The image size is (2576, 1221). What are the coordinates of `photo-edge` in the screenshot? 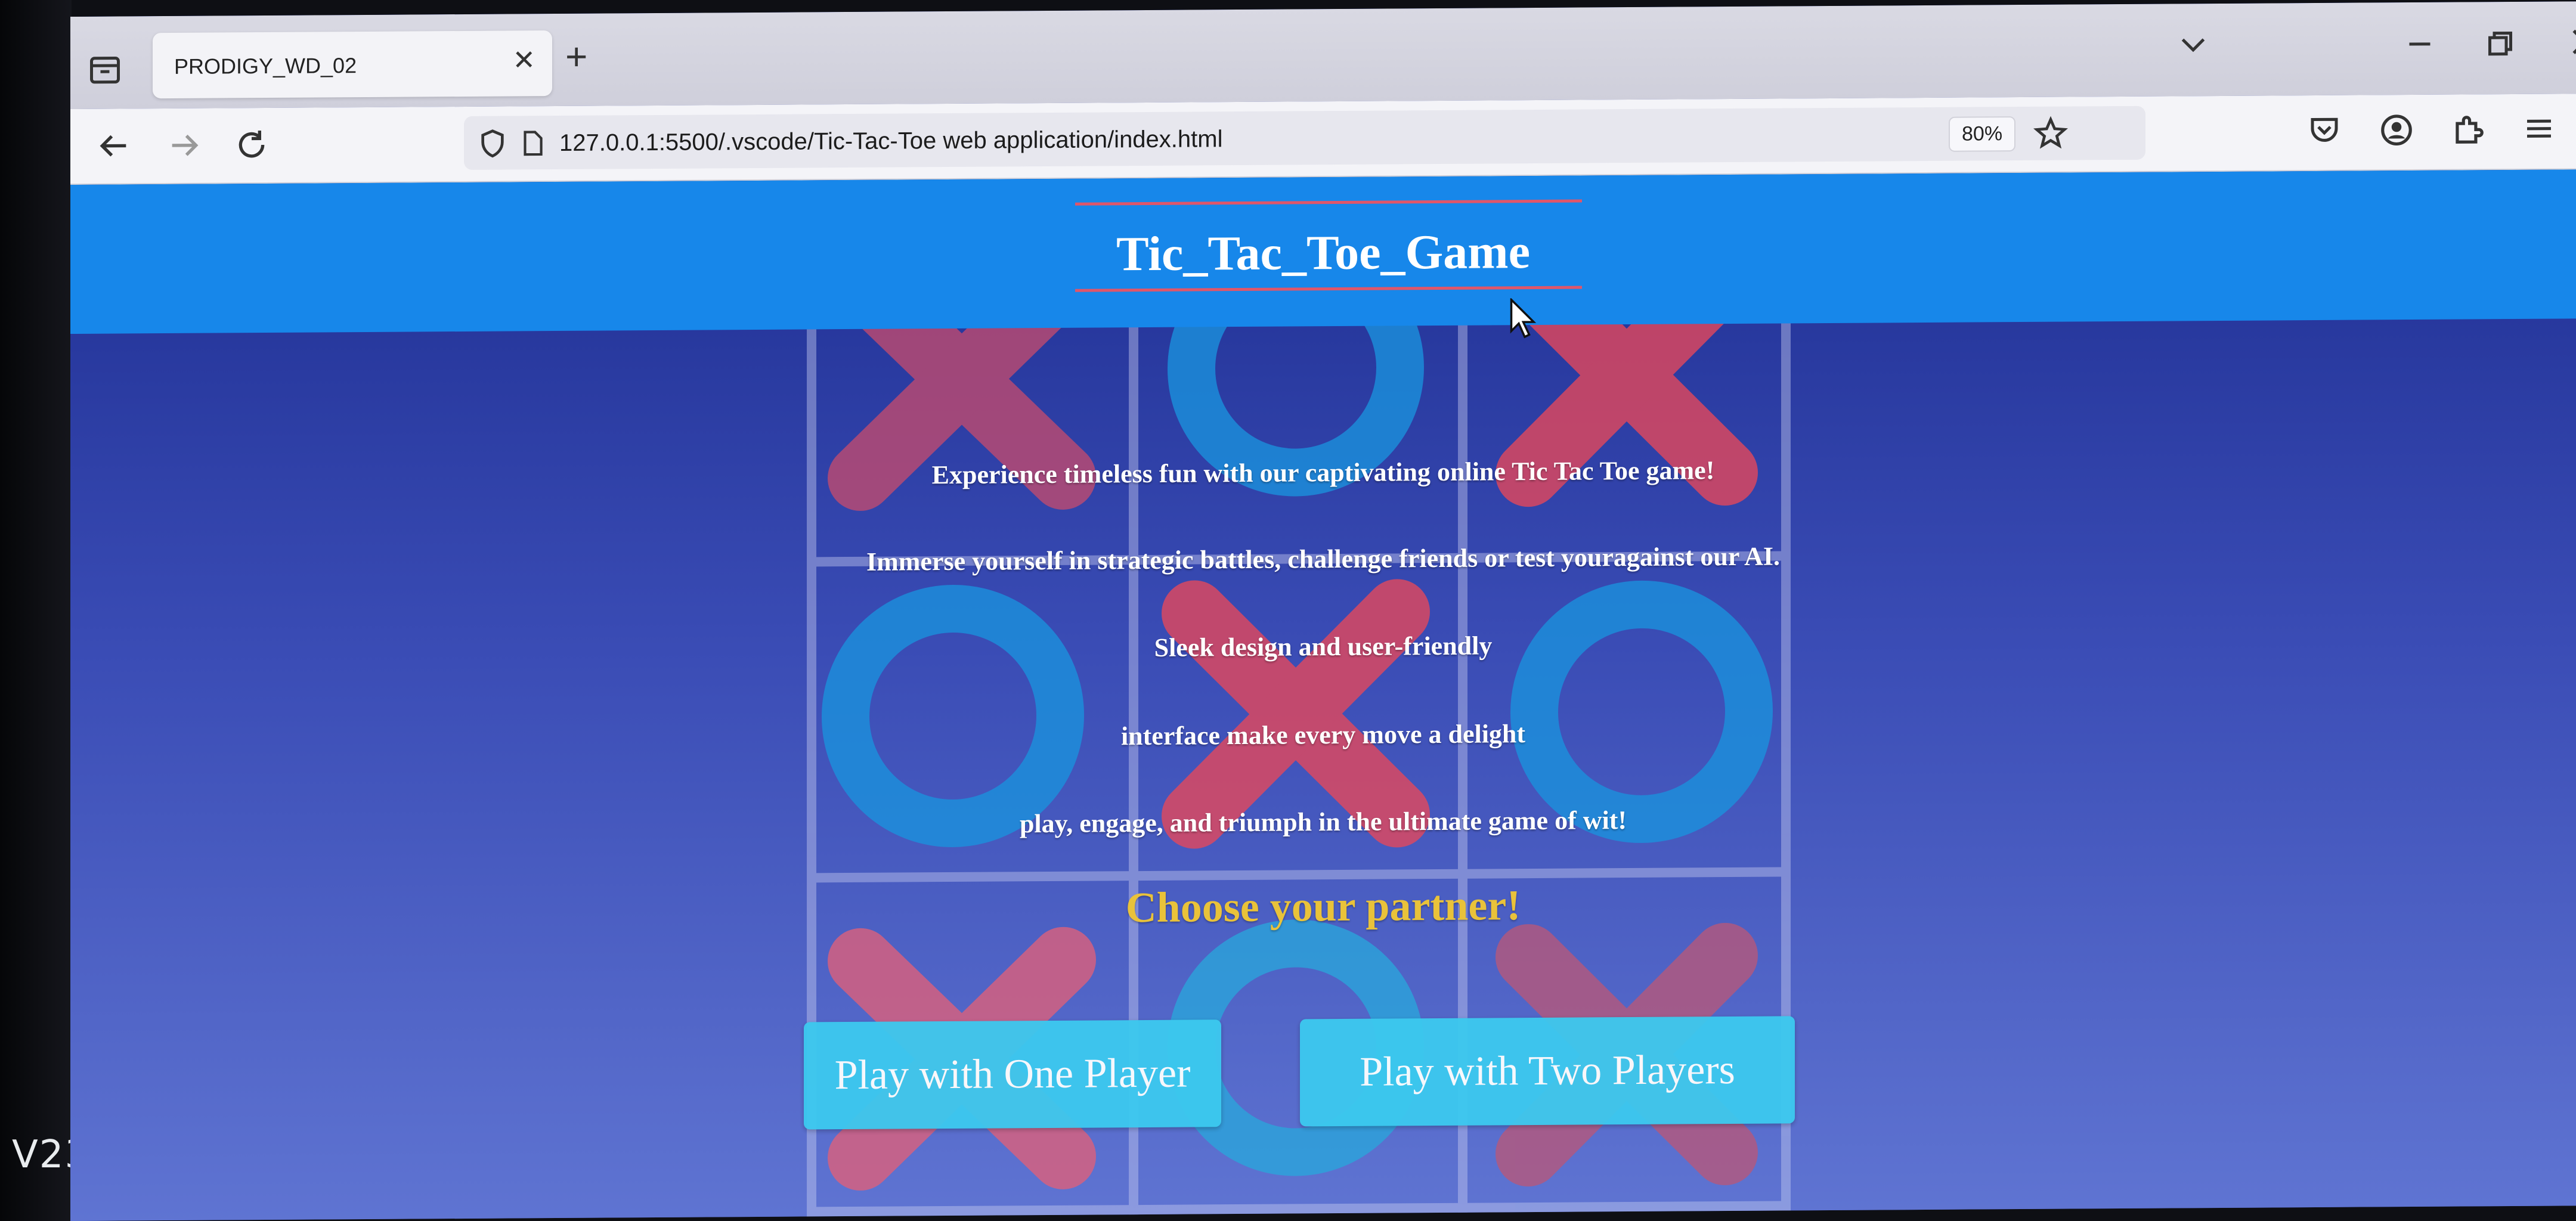 It's located at (36, 610).